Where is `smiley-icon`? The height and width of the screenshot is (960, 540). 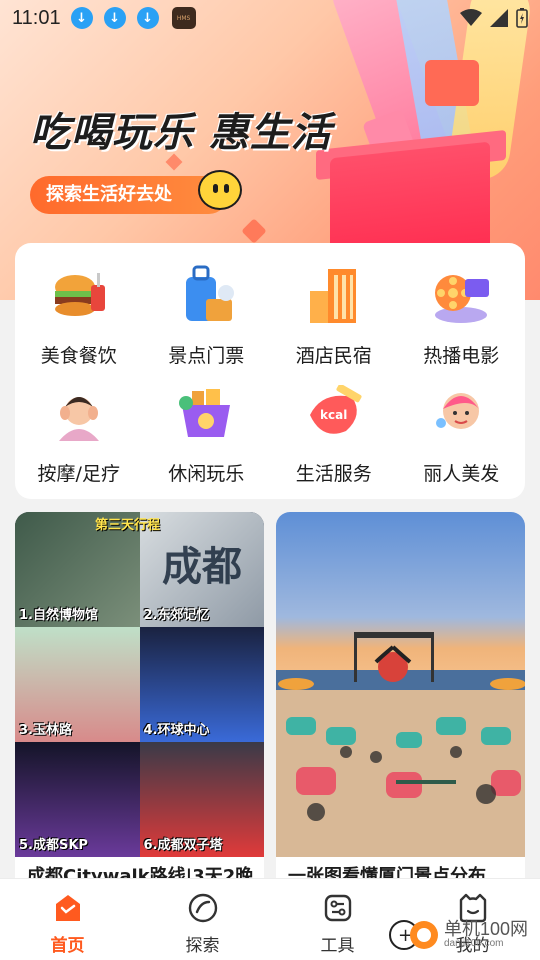 smiley-icon is located at coordinates (220, 190).